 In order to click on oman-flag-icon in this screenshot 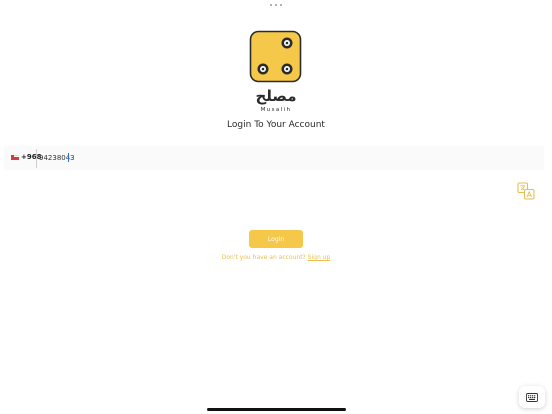, I will do `click(15, 157)`.